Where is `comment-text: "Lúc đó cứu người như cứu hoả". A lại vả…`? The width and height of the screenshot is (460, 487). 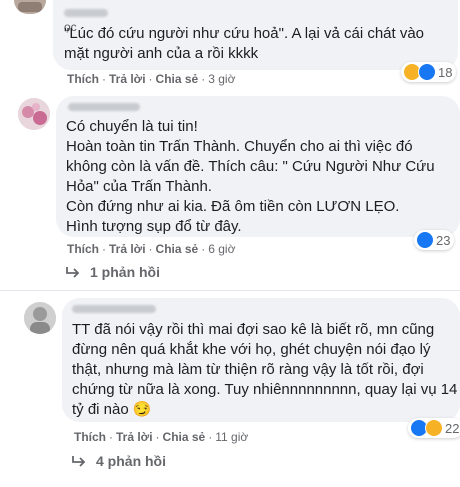
comment-text: "Lúc đó cứu người như cứu hoả". A lại vả… is located at coordinates (244, 44).